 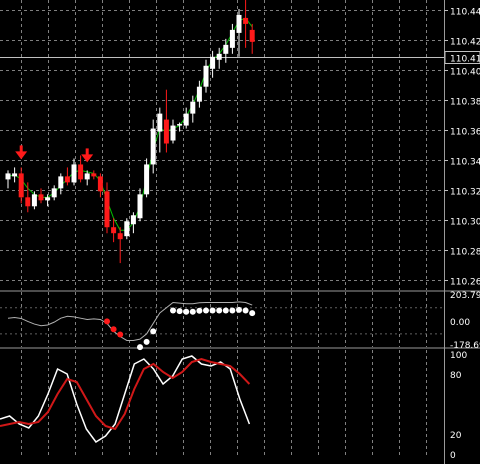 I want to click on stochastic-axis-label: 20, so click(x=456, y=436).